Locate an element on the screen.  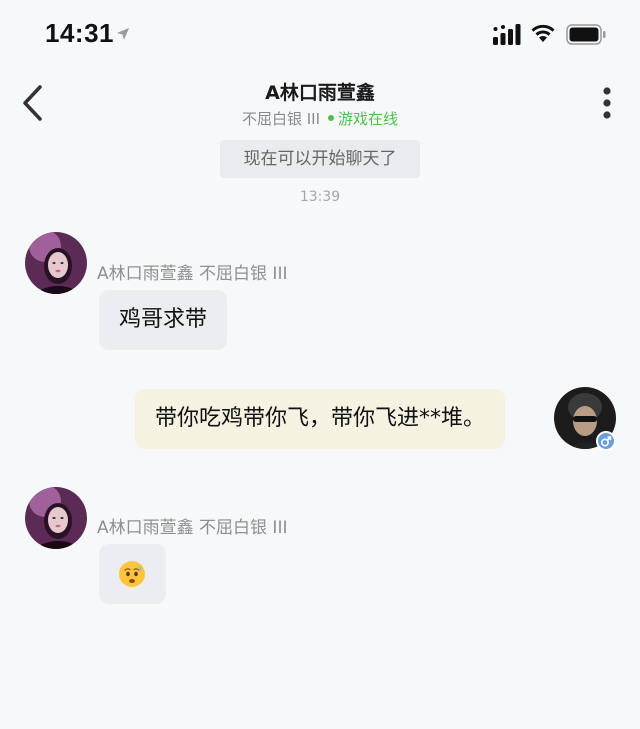
contact-status-line: 不屈白银 III 游戏在线 is located at coordinates (320, 118).